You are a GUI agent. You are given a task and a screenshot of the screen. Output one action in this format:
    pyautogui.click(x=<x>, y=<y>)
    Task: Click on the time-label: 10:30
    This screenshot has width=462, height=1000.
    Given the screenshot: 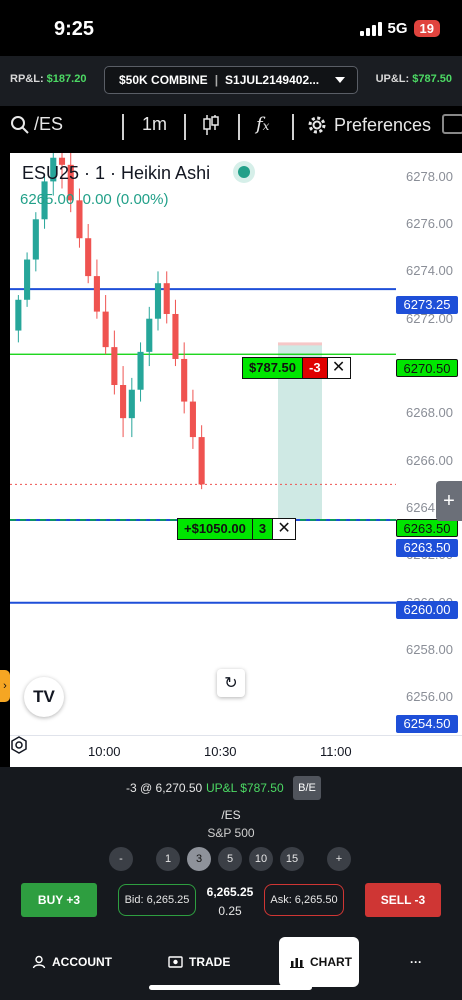 What is the action you would take?
    pyautogui.click(x=220, y=751)
    